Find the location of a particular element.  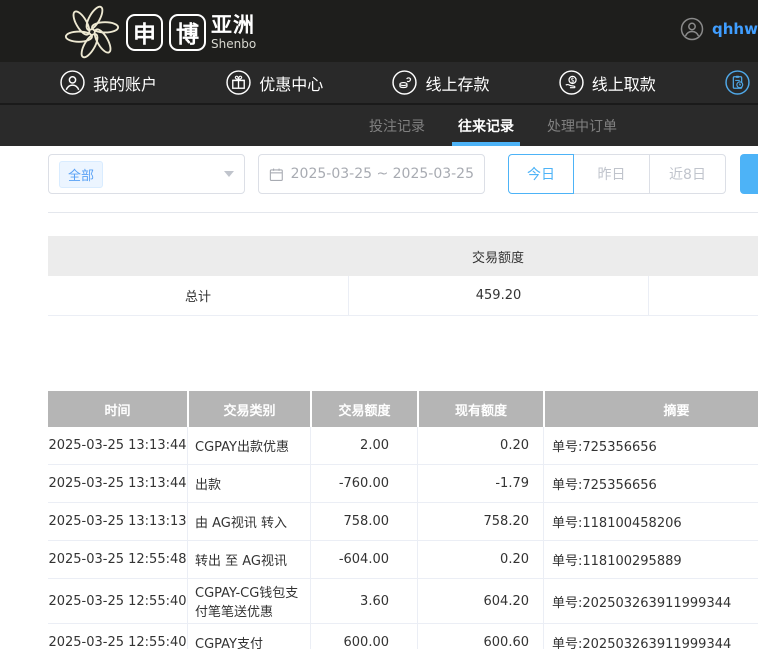

logo-subtitle: Shenbo is located at coordinates (234, 43).